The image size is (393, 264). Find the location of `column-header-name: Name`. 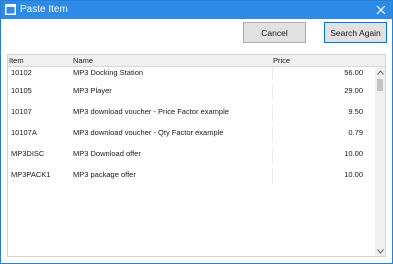

column-header-name: Name is located at coordinates (83, 61).